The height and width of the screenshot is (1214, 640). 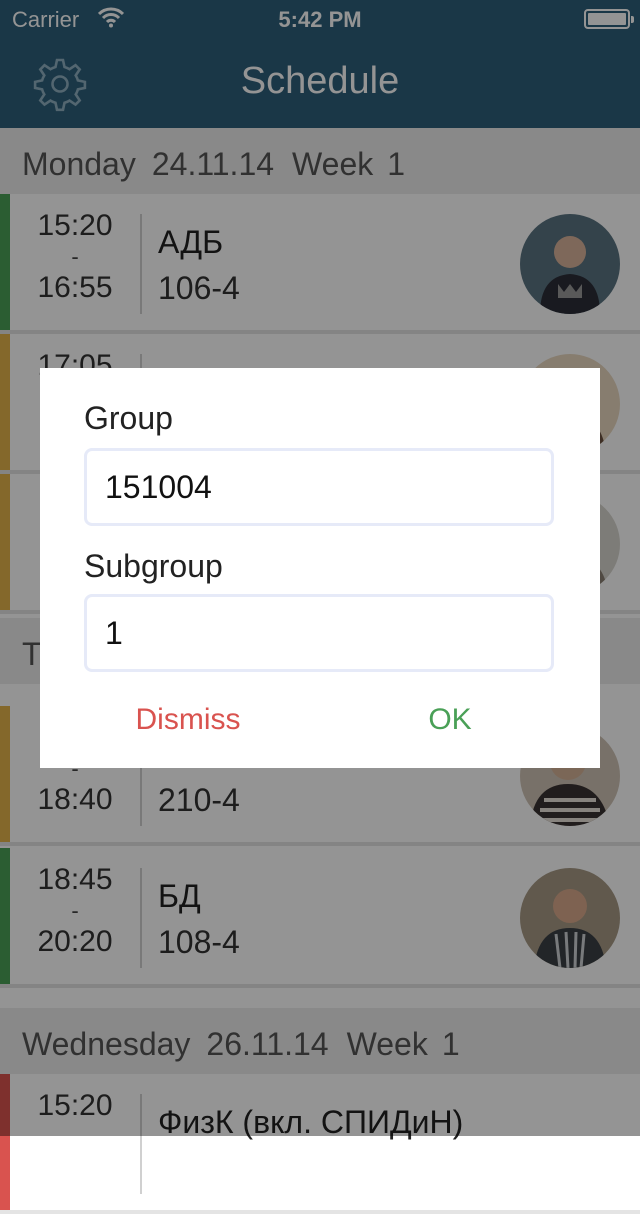 What do you see at coordinates (319, 633) in the screenshot?
I see `subgroup-input` at bounding box center [319, 633].